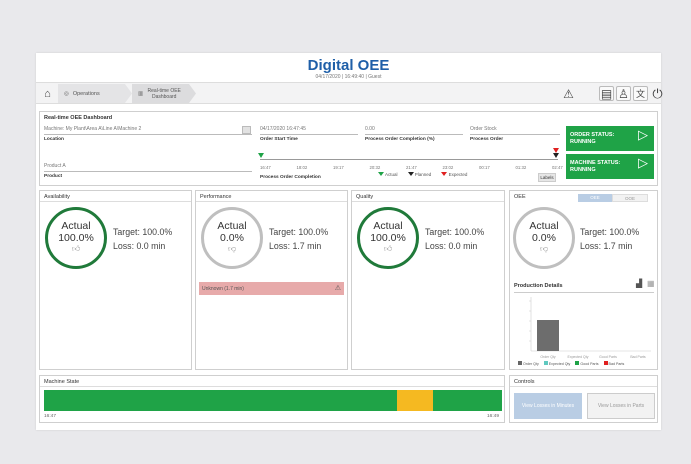 The width and height of the screenshot is (691, 464). I want to click on tab-oee: OEE, so click(595, 198).